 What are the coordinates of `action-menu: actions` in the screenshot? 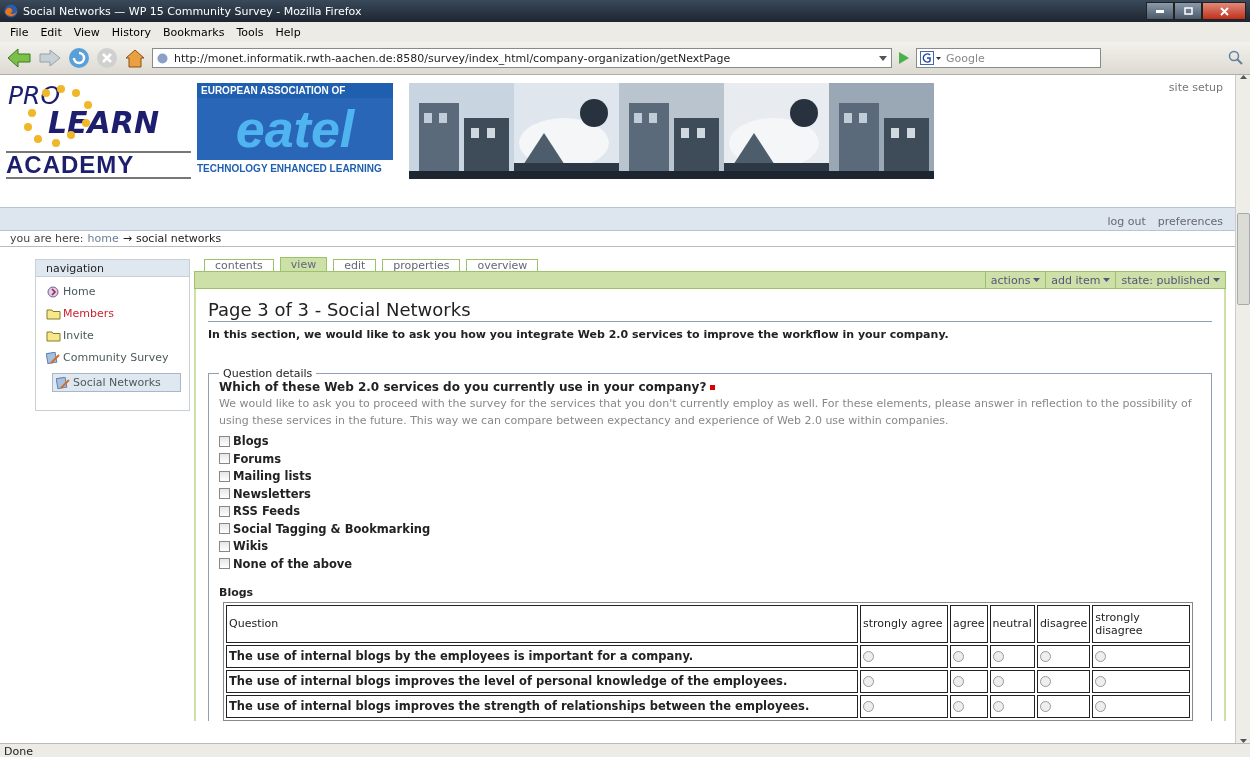 It's located at (1015, 280).